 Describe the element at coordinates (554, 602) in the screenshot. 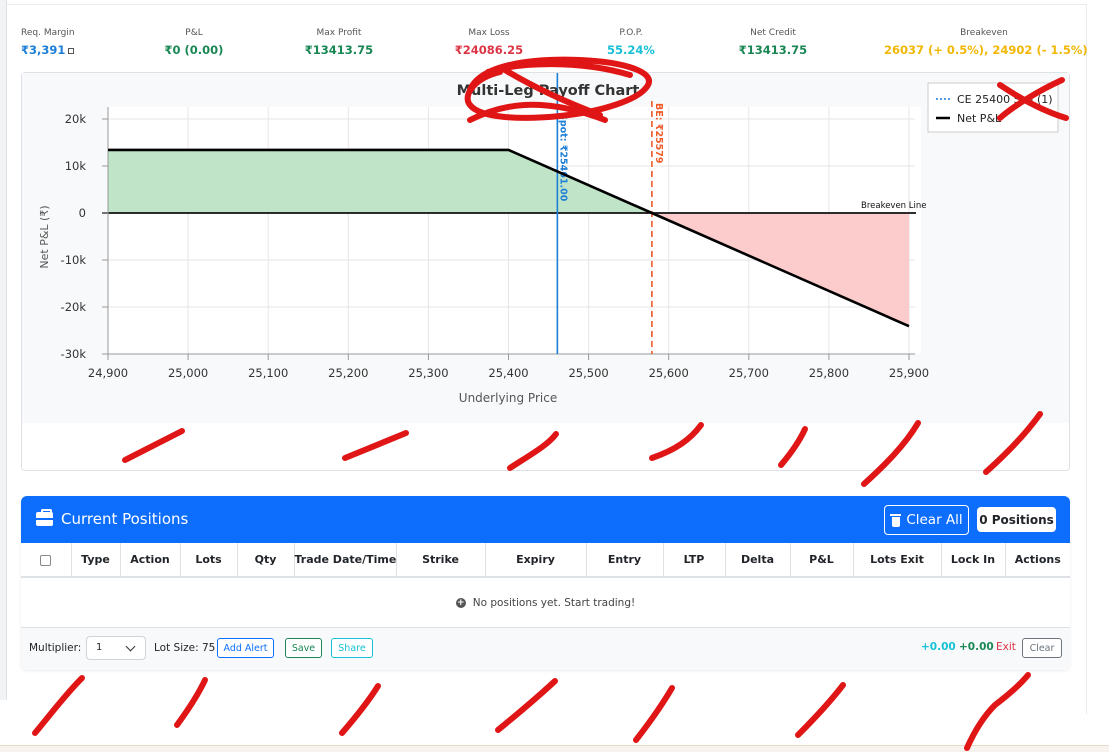

I see `empty-message-text: No positions yet. Start trading!` at that location.